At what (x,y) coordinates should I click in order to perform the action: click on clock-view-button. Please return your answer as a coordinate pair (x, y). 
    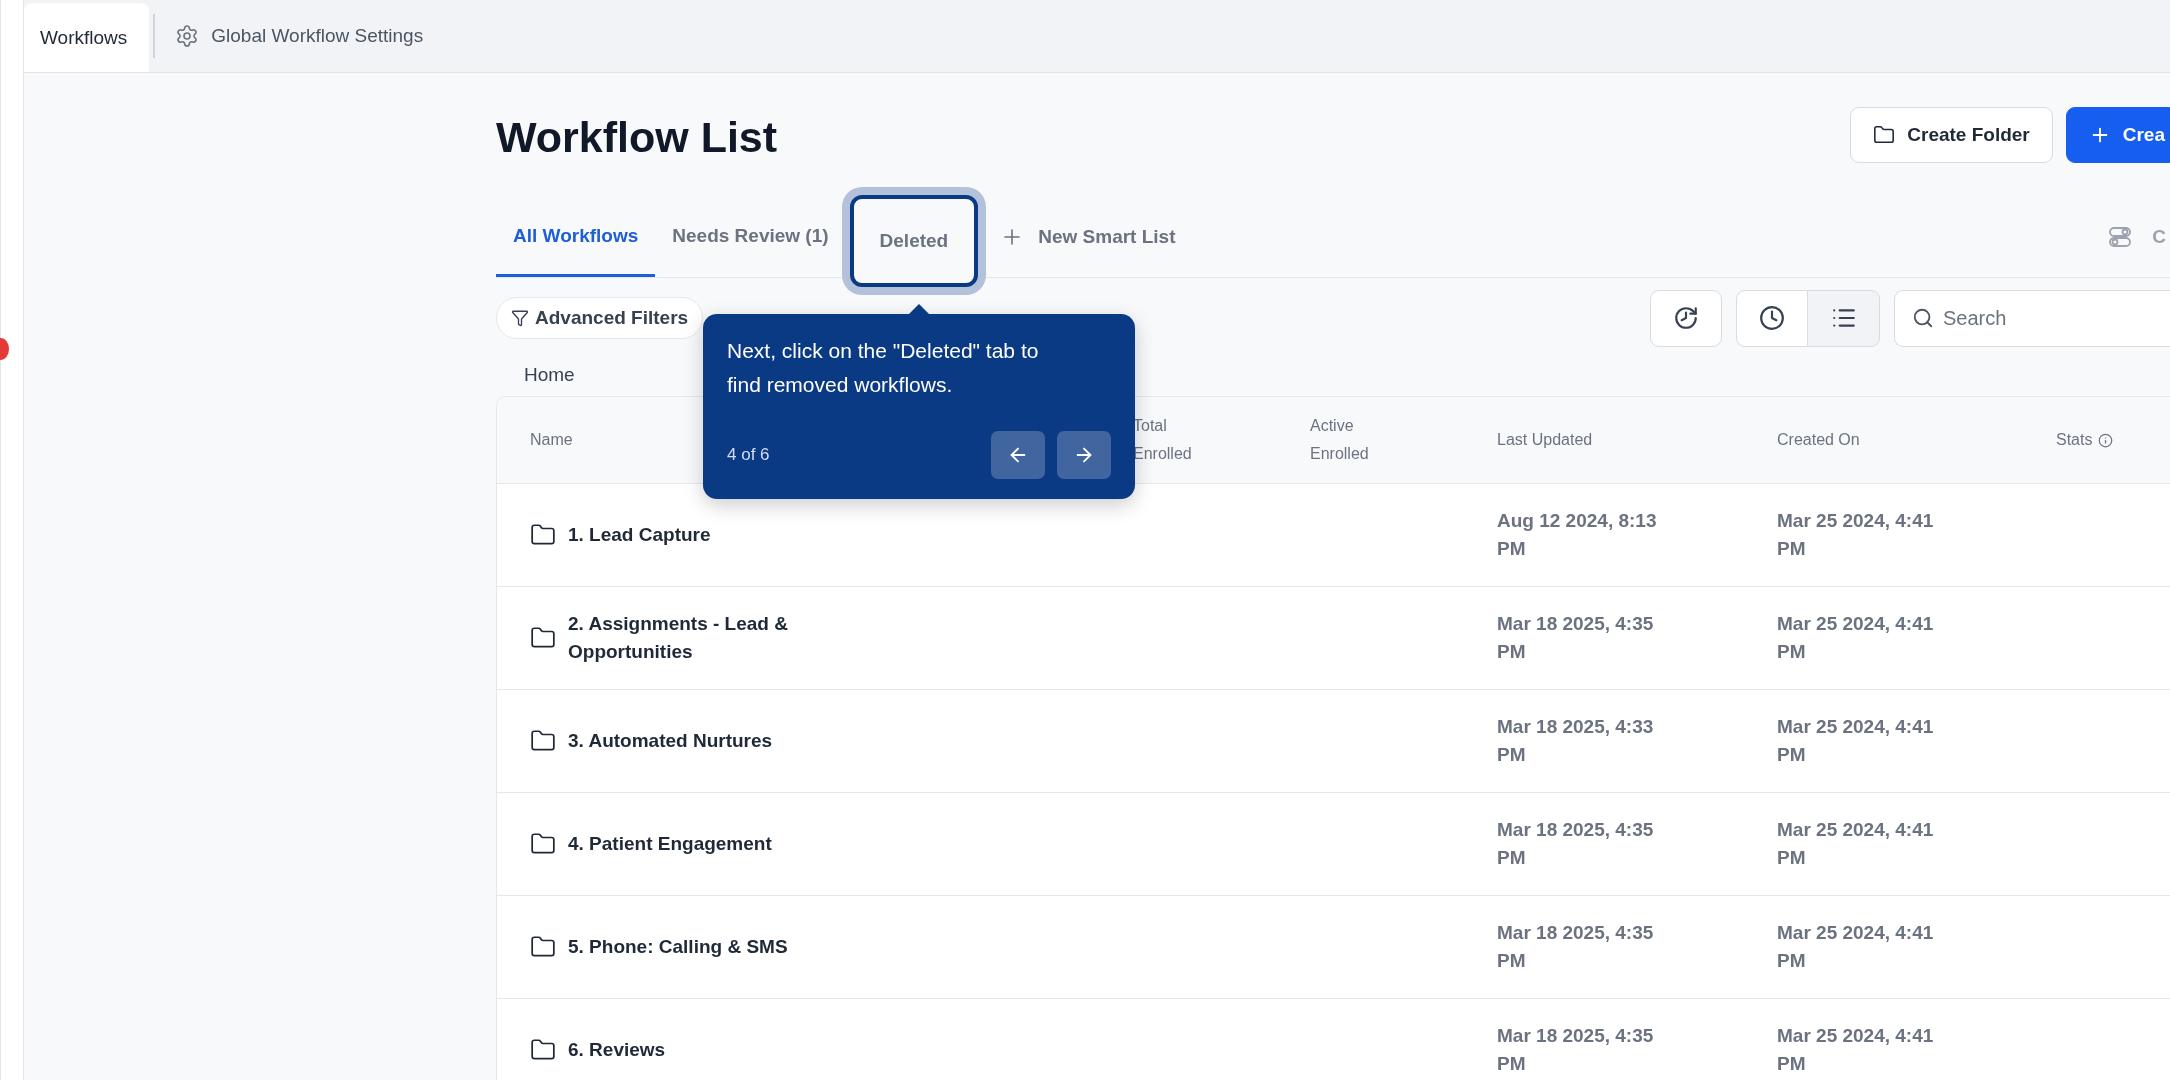
    Looking at the image, I should click on (1772, 318).